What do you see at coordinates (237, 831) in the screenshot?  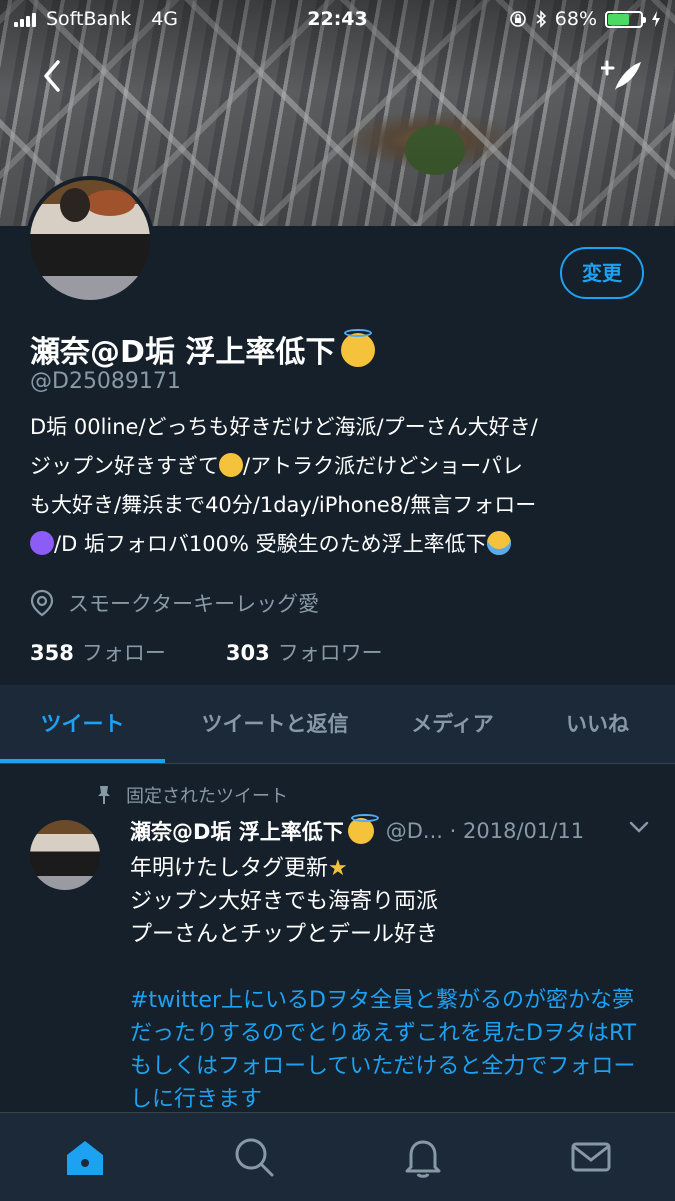 I see `tweet-author-name: 瀬奈@D垢 浮上率低下` at bounding box center [237, 831].